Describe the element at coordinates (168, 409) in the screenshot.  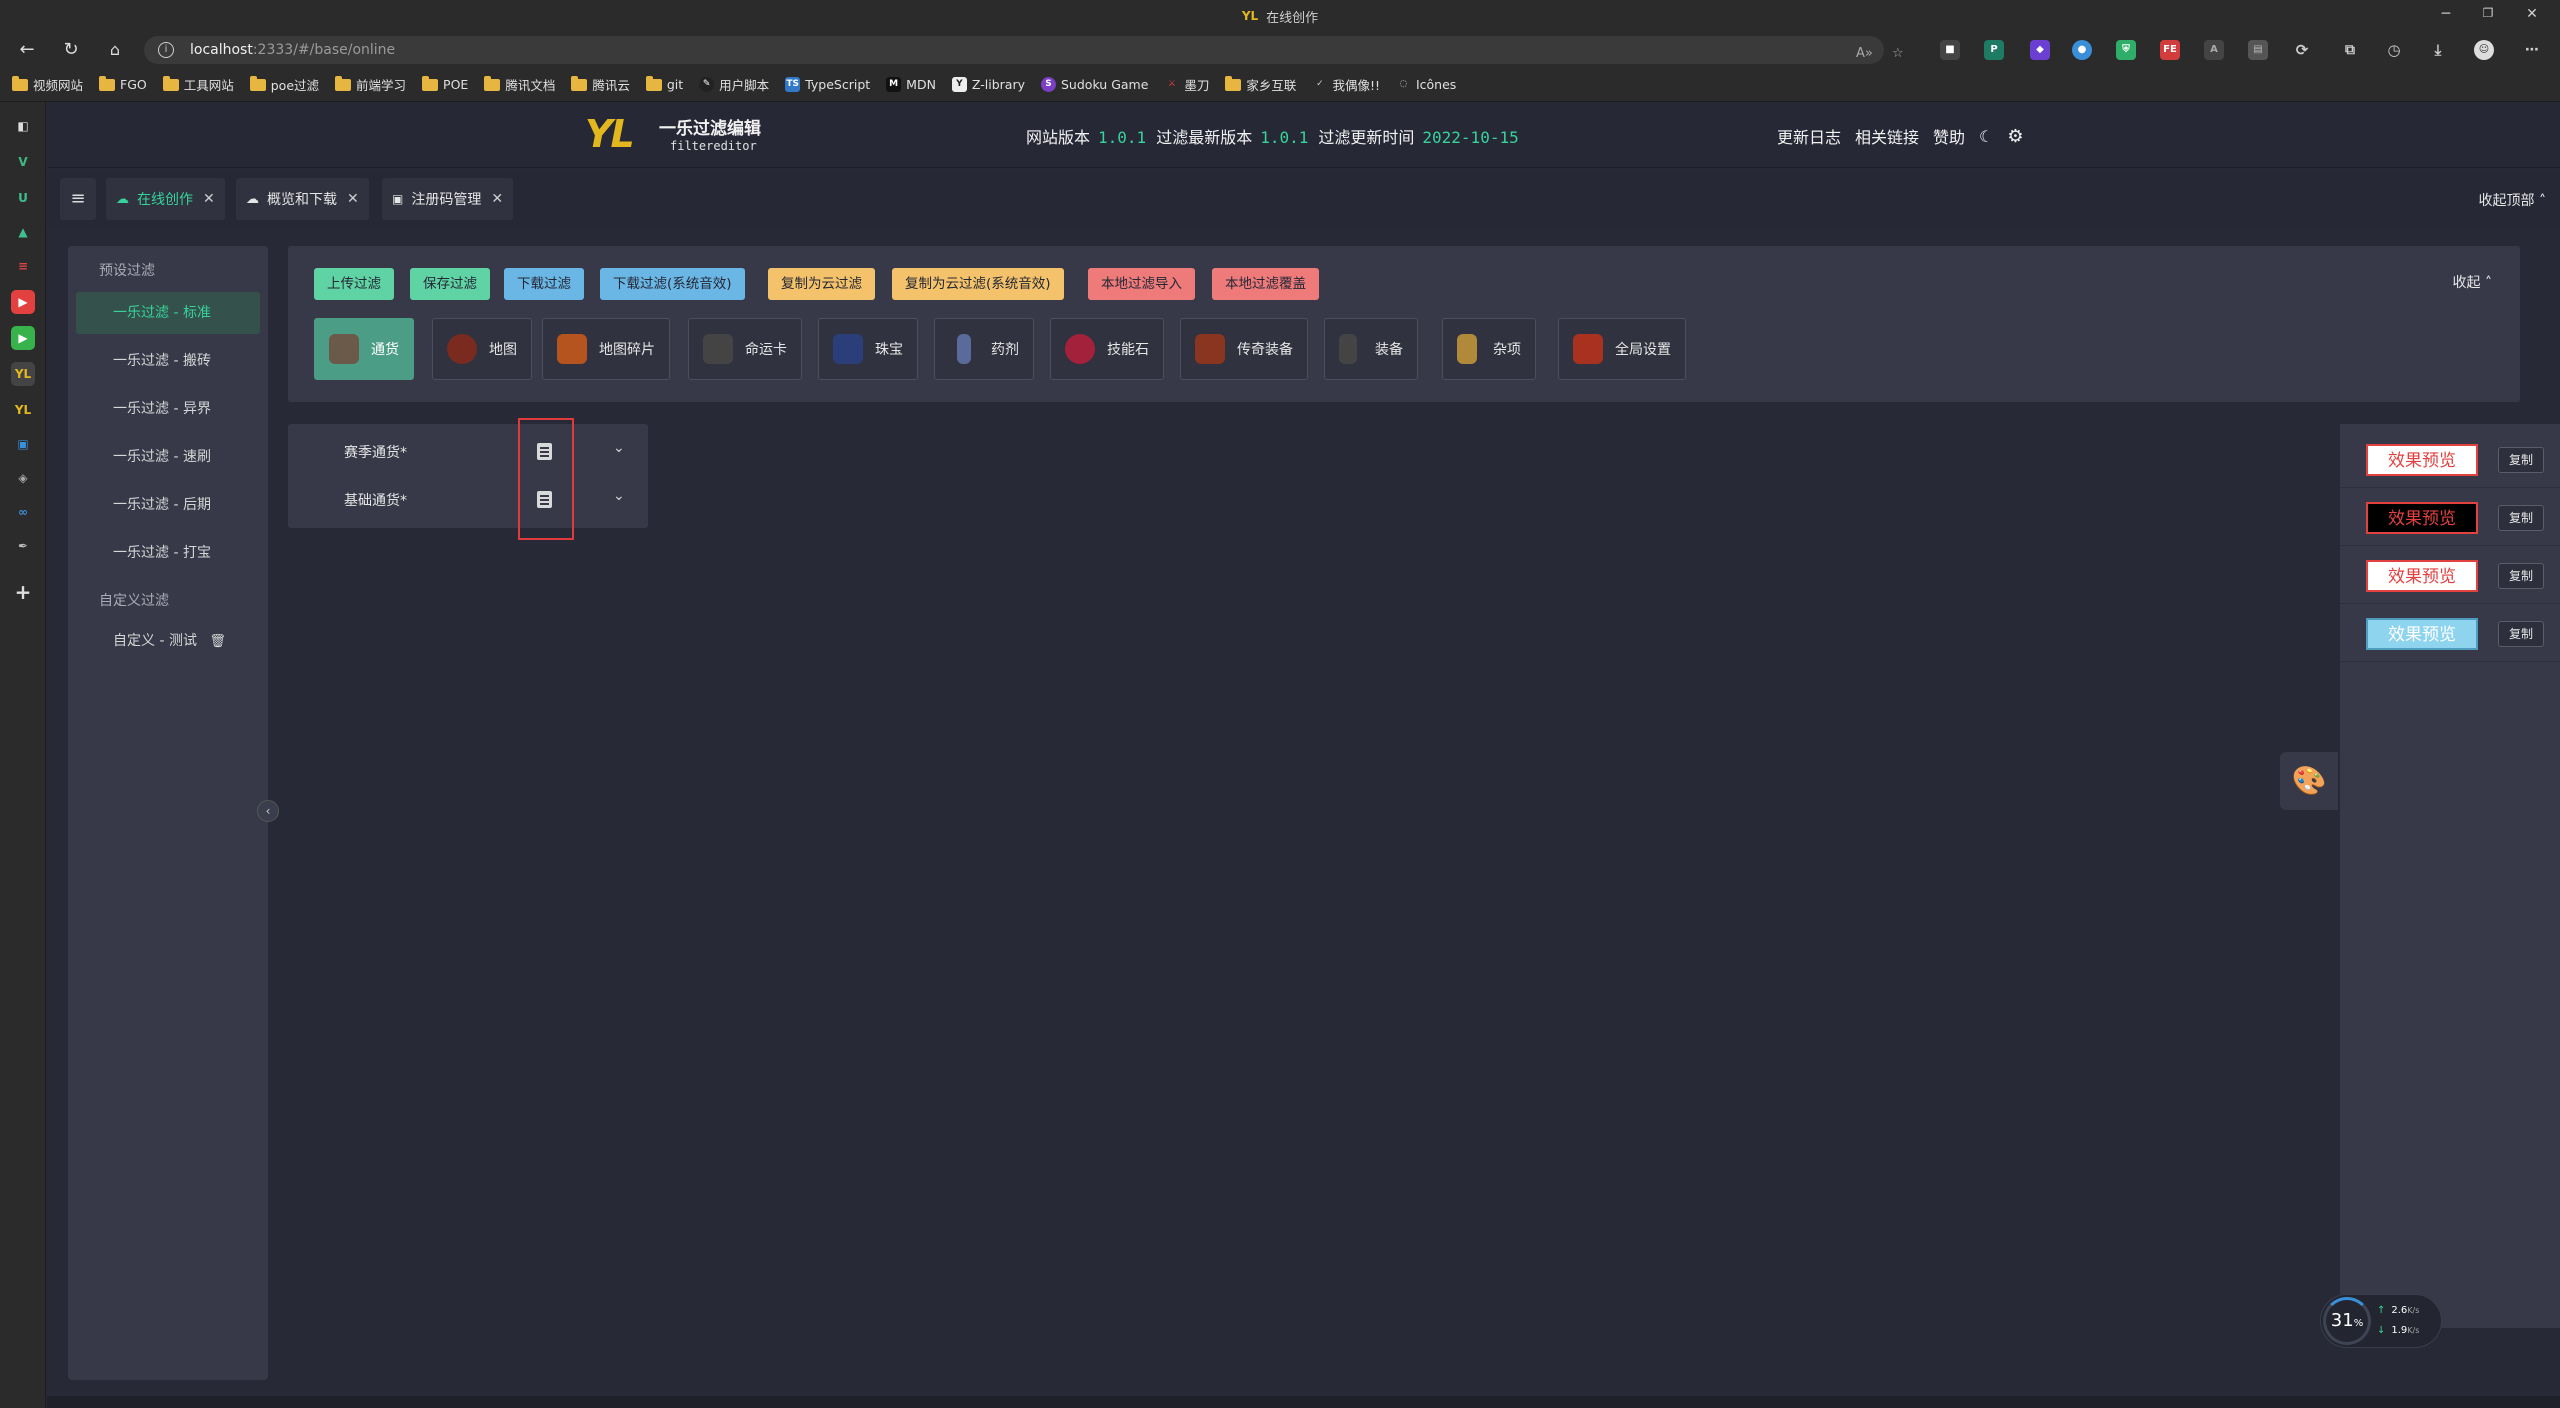
I see `nav-item-yijie: 一乐过滤 - 异界` at that location.